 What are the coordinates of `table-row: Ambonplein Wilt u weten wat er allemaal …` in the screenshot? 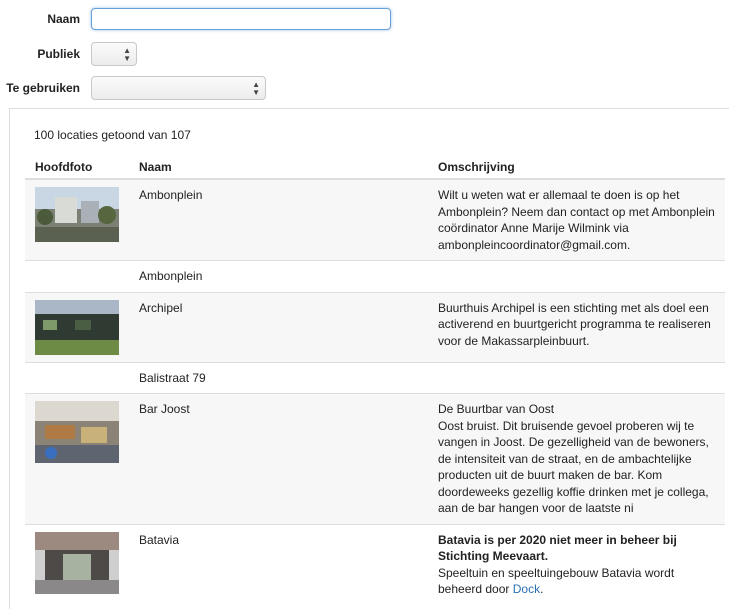 It's located at (375, 219).